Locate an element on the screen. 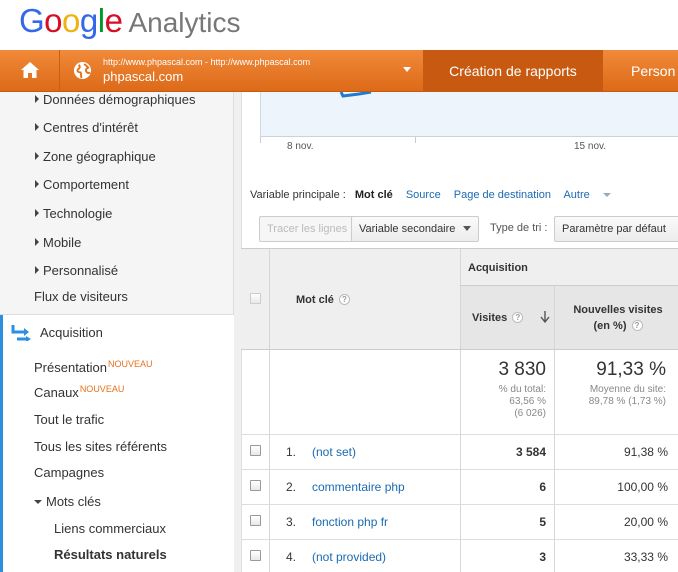 This screenshot has width=678, height=572. group-header-acquisition: Acquisition is located at coordinates (498, 268).